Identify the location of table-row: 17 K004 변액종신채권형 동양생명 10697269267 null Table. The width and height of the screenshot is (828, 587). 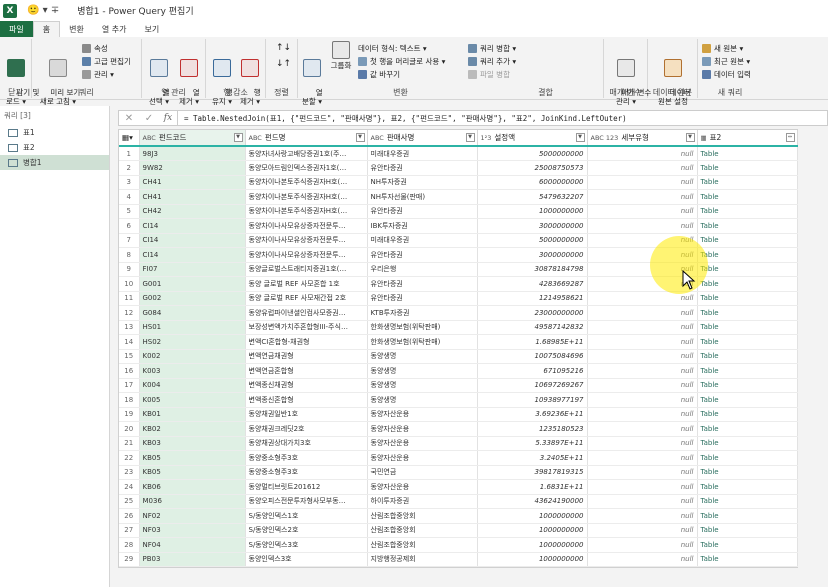
(458, 385).